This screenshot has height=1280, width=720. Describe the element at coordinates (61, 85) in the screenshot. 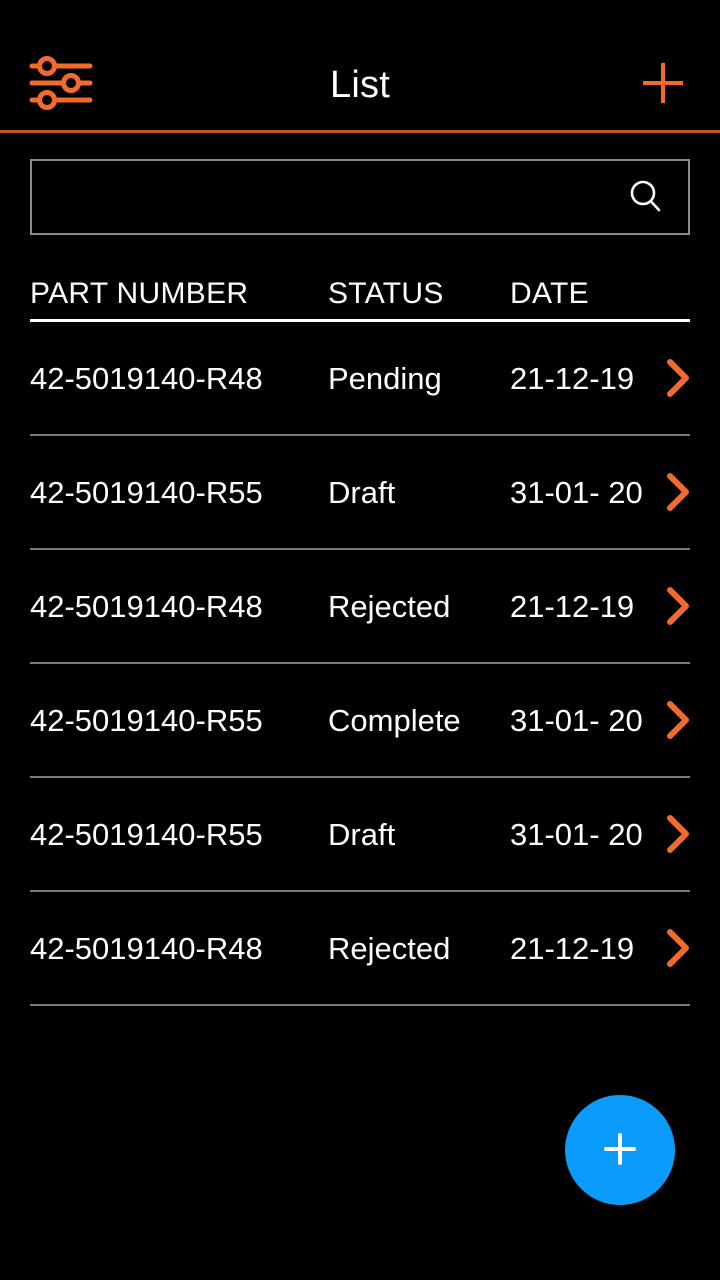

I see `sliders-filter-icon` at that location.